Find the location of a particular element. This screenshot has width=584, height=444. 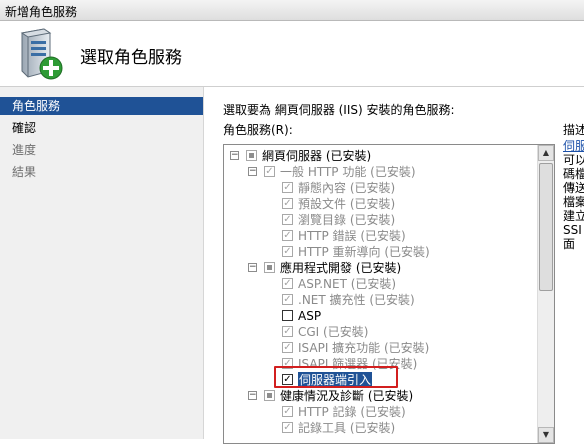

tree-item: ✓ 靜態內容 (已安裝) is located at coordinates (380, 188).